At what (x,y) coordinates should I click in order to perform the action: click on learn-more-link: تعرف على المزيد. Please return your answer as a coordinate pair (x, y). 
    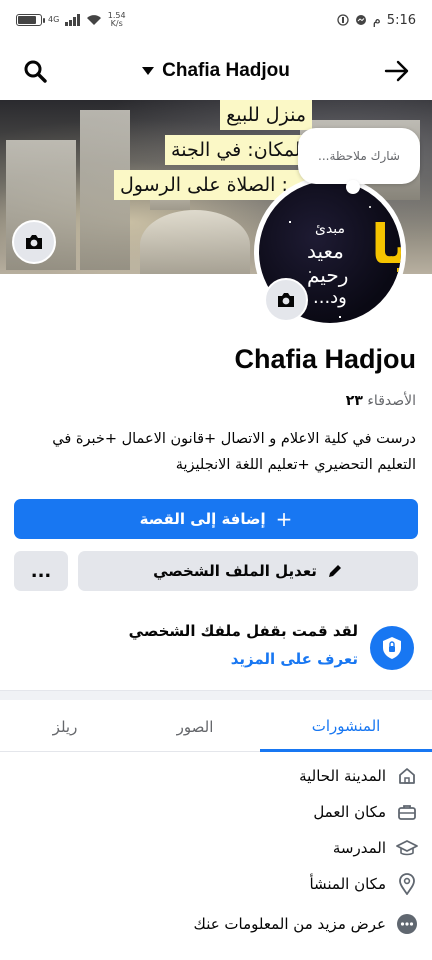
    Looking at the image, I should click on (294, 659).